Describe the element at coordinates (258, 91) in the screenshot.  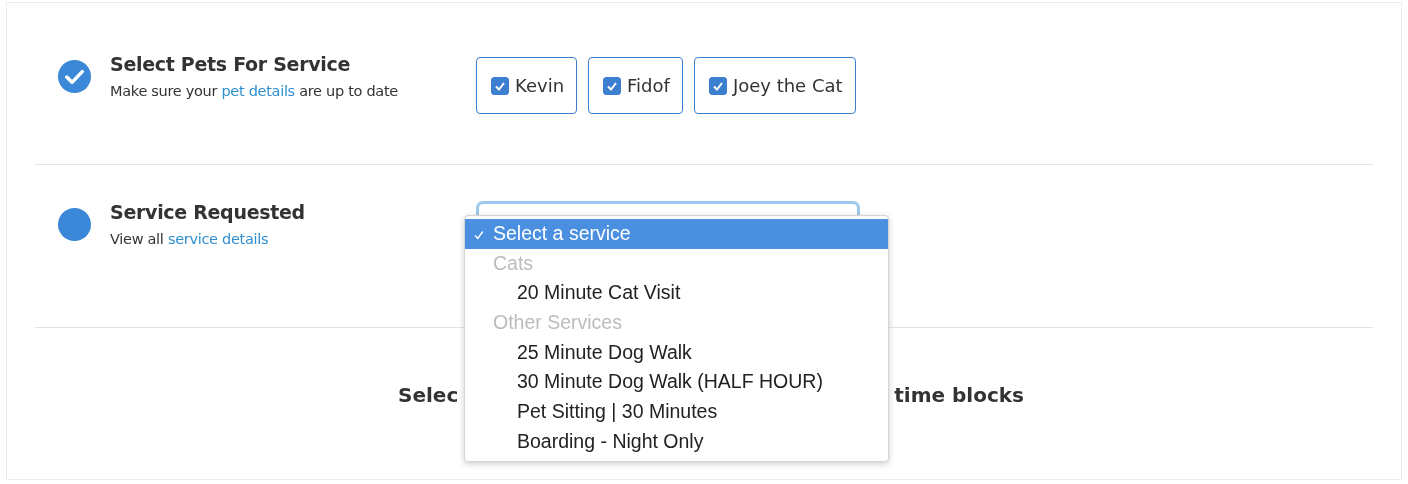
I see `details-link: pet details` at that location.